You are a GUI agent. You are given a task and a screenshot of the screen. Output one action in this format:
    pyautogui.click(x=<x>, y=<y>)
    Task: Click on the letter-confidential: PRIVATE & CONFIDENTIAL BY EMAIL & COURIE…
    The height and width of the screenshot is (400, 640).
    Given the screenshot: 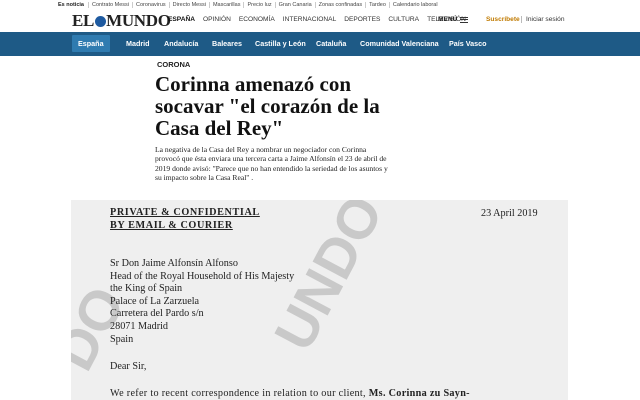 What is the action you would take?
    pyautogui.click(x=185, y=219)
    